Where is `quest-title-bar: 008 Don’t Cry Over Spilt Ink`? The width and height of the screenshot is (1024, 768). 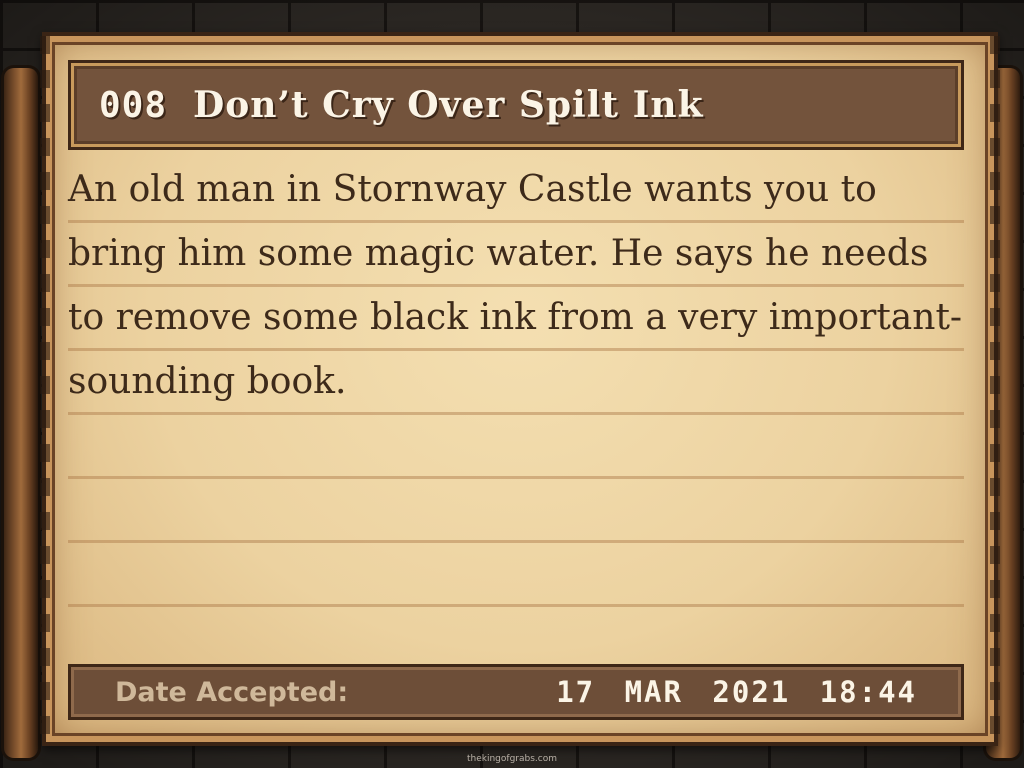 quest-title-bar: 008 Don’t Cry Over Spilt Ink is located at coordinates (516, 105).